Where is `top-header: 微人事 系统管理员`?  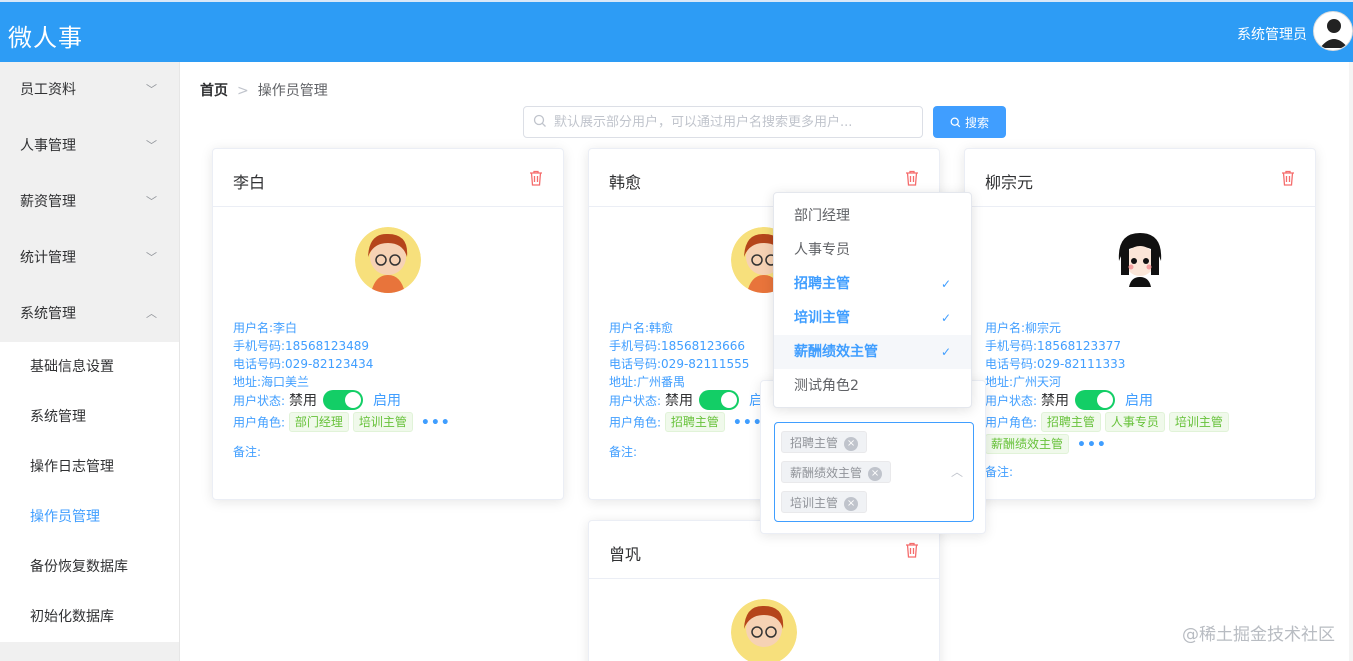
top-header: 微人事 系统管理员 is located at coordinates (676, 31).